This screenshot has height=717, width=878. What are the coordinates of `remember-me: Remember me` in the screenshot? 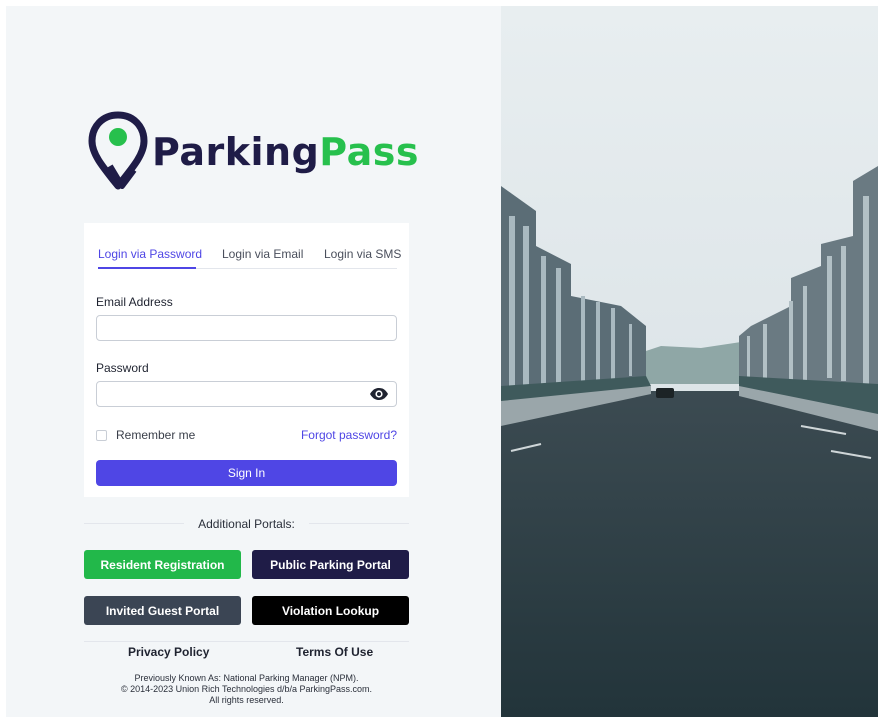 It's located at (145, 435).